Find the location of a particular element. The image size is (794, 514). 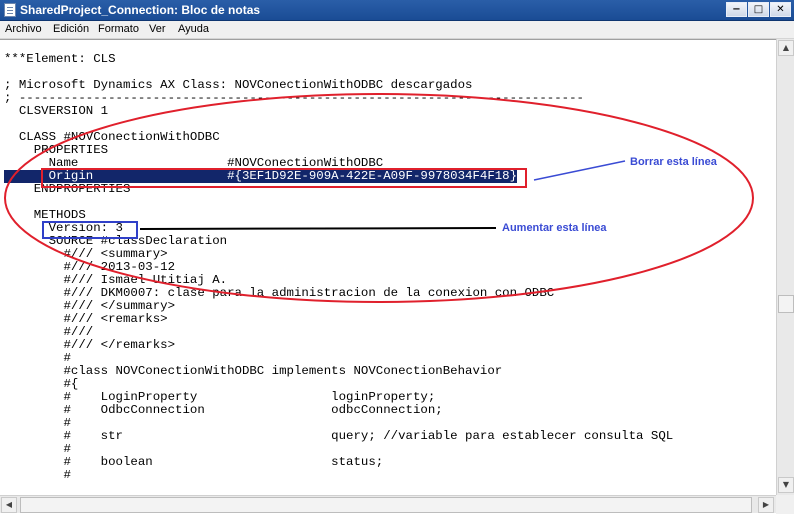

increase-arrow is located at coordinates (318, 228).